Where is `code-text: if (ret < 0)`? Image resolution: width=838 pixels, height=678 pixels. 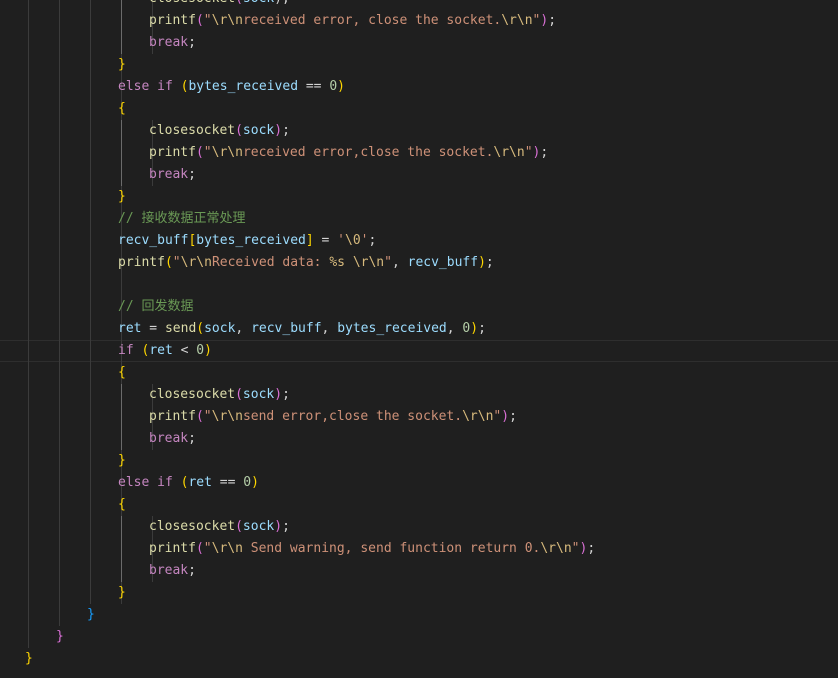
code-text: if (ret < 0) is located at coordinates (165, 351).